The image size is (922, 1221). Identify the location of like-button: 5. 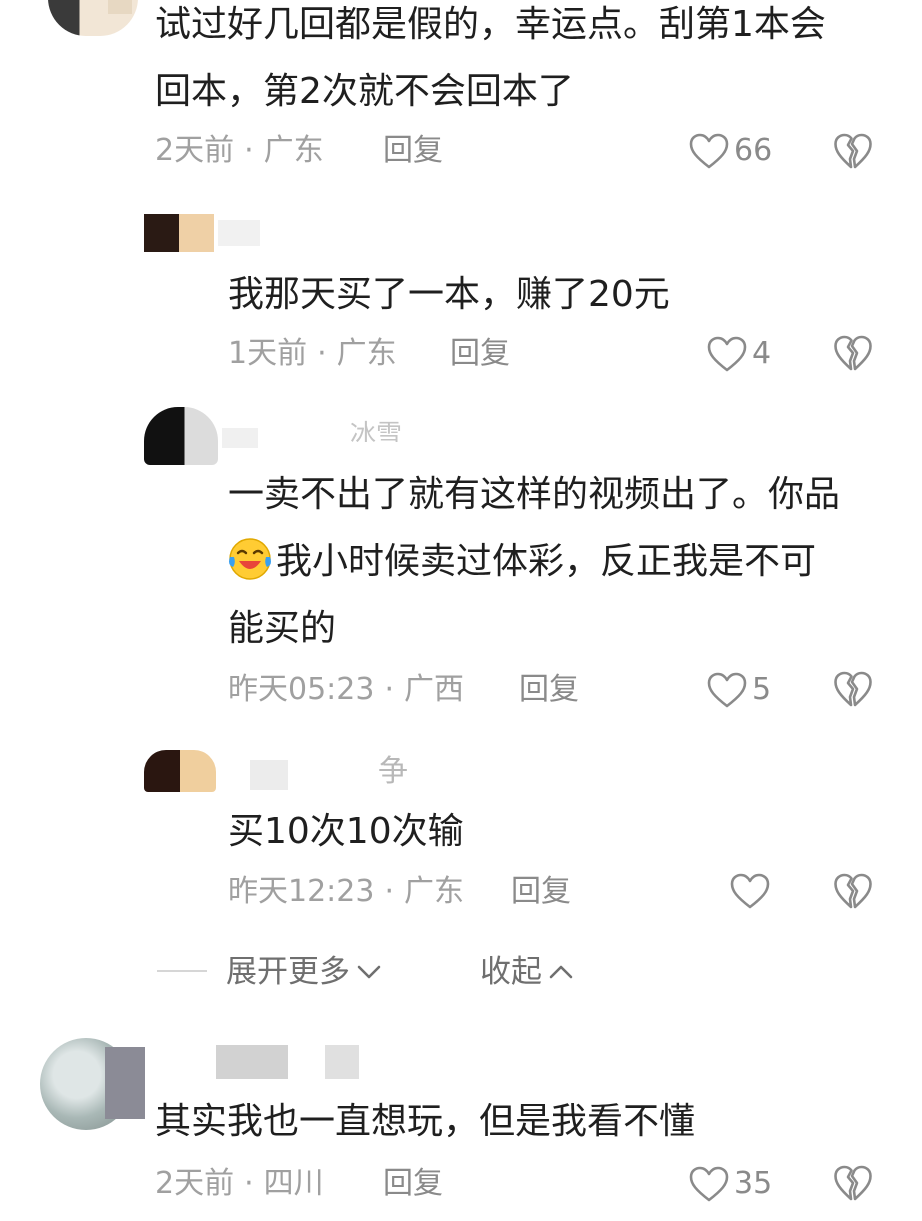
(738, 690).